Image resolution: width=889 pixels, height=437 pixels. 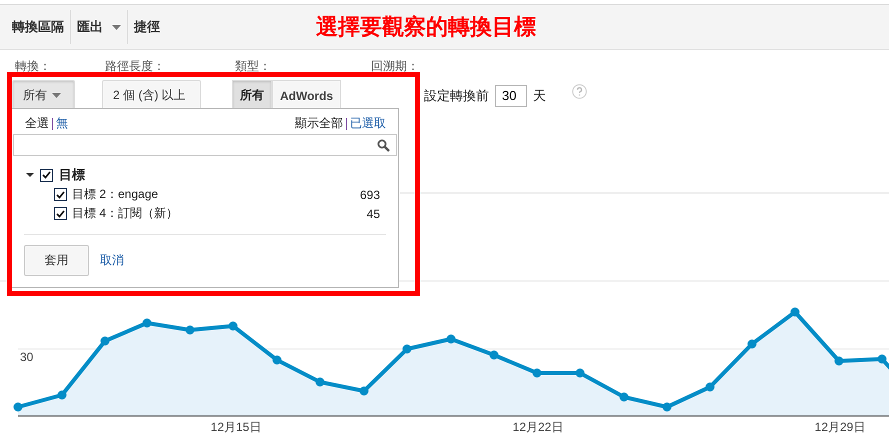 What do you see at coordinates (383, 145) in the screenshot?
I see `search-icon` at bounding box center [383, 145].